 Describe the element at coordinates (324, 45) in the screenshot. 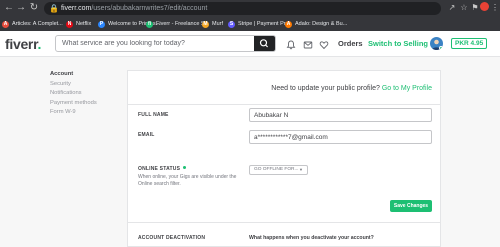

I see `heart-icon` at that location.